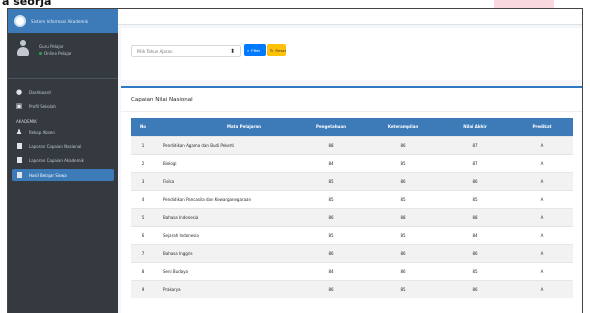 The width and height of the screenshot is (590, 313). I want to click on table-cell: Pendidikan Agama dan Budi Pekerti, so click(225, 144).